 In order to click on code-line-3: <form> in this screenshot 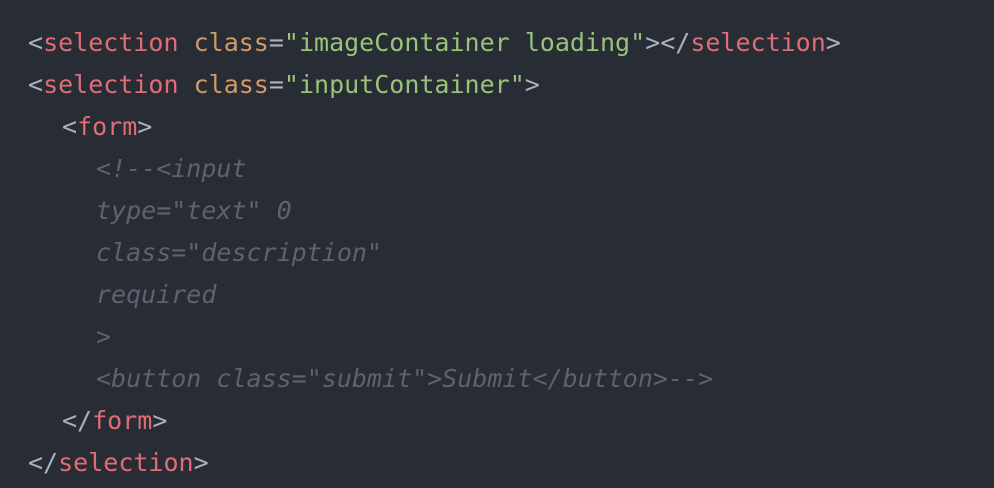, I will do `click(511, 127)`.